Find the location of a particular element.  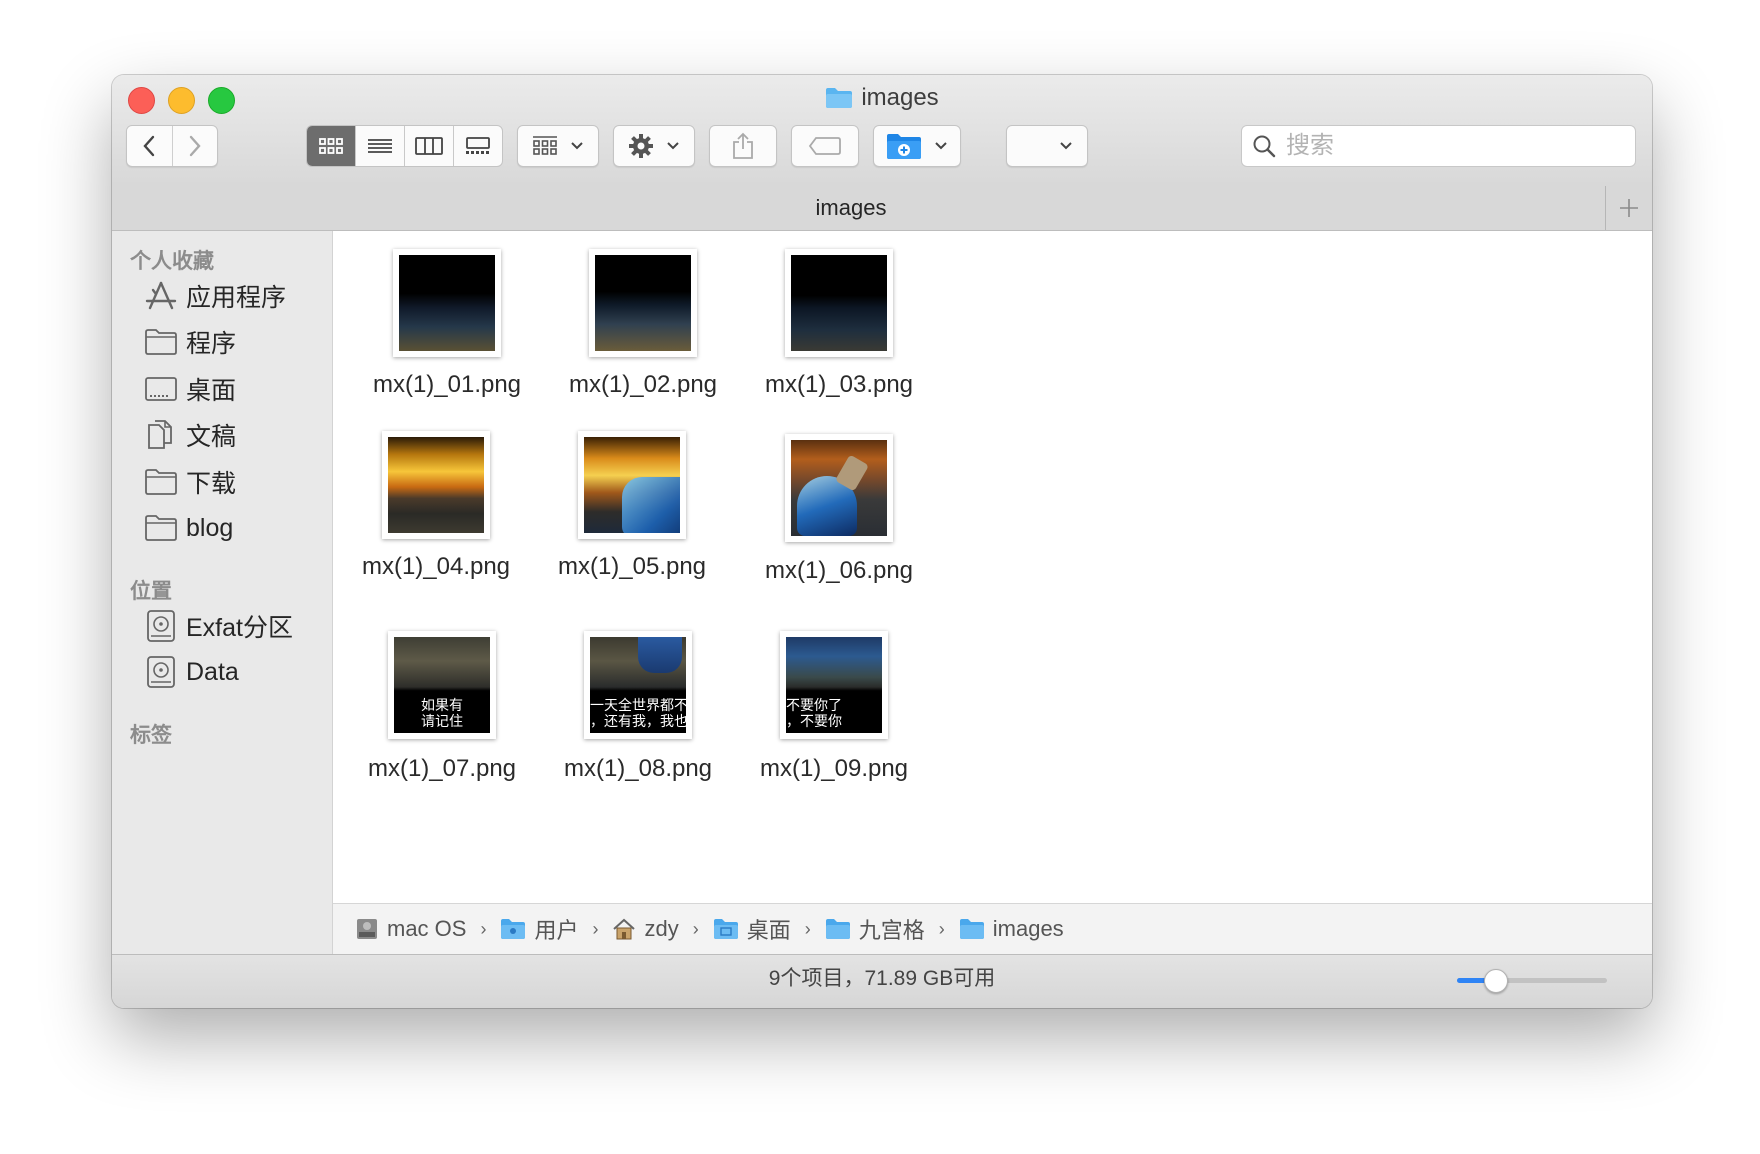

list-icon is located at coordinates (380, 146).